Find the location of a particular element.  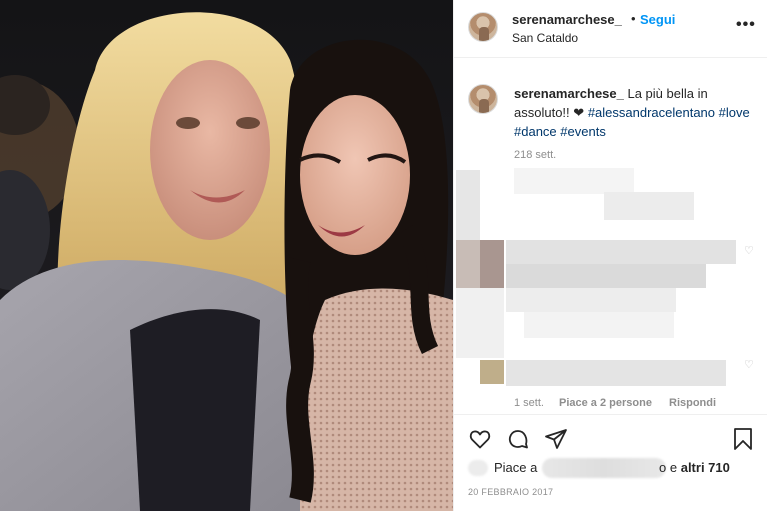

heart-icon is located at coordinates (480, 441).